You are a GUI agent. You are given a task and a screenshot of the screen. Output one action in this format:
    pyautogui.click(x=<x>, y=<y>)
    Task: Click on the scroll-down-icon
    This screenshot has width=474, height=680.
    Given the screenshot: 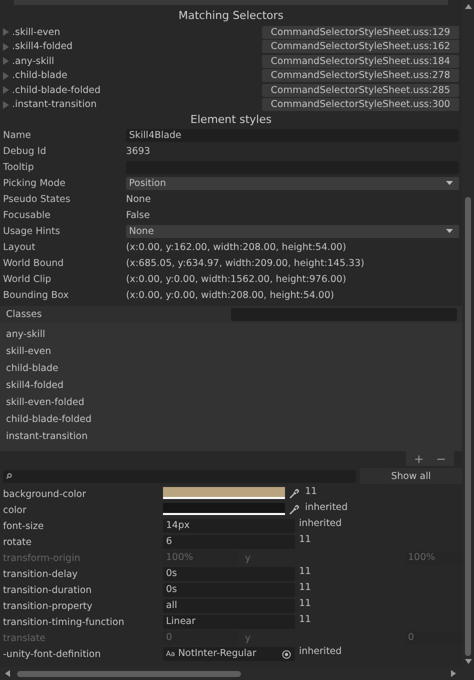 What is the action you would take?
    pyautogui.click(x=468, y=661)
    